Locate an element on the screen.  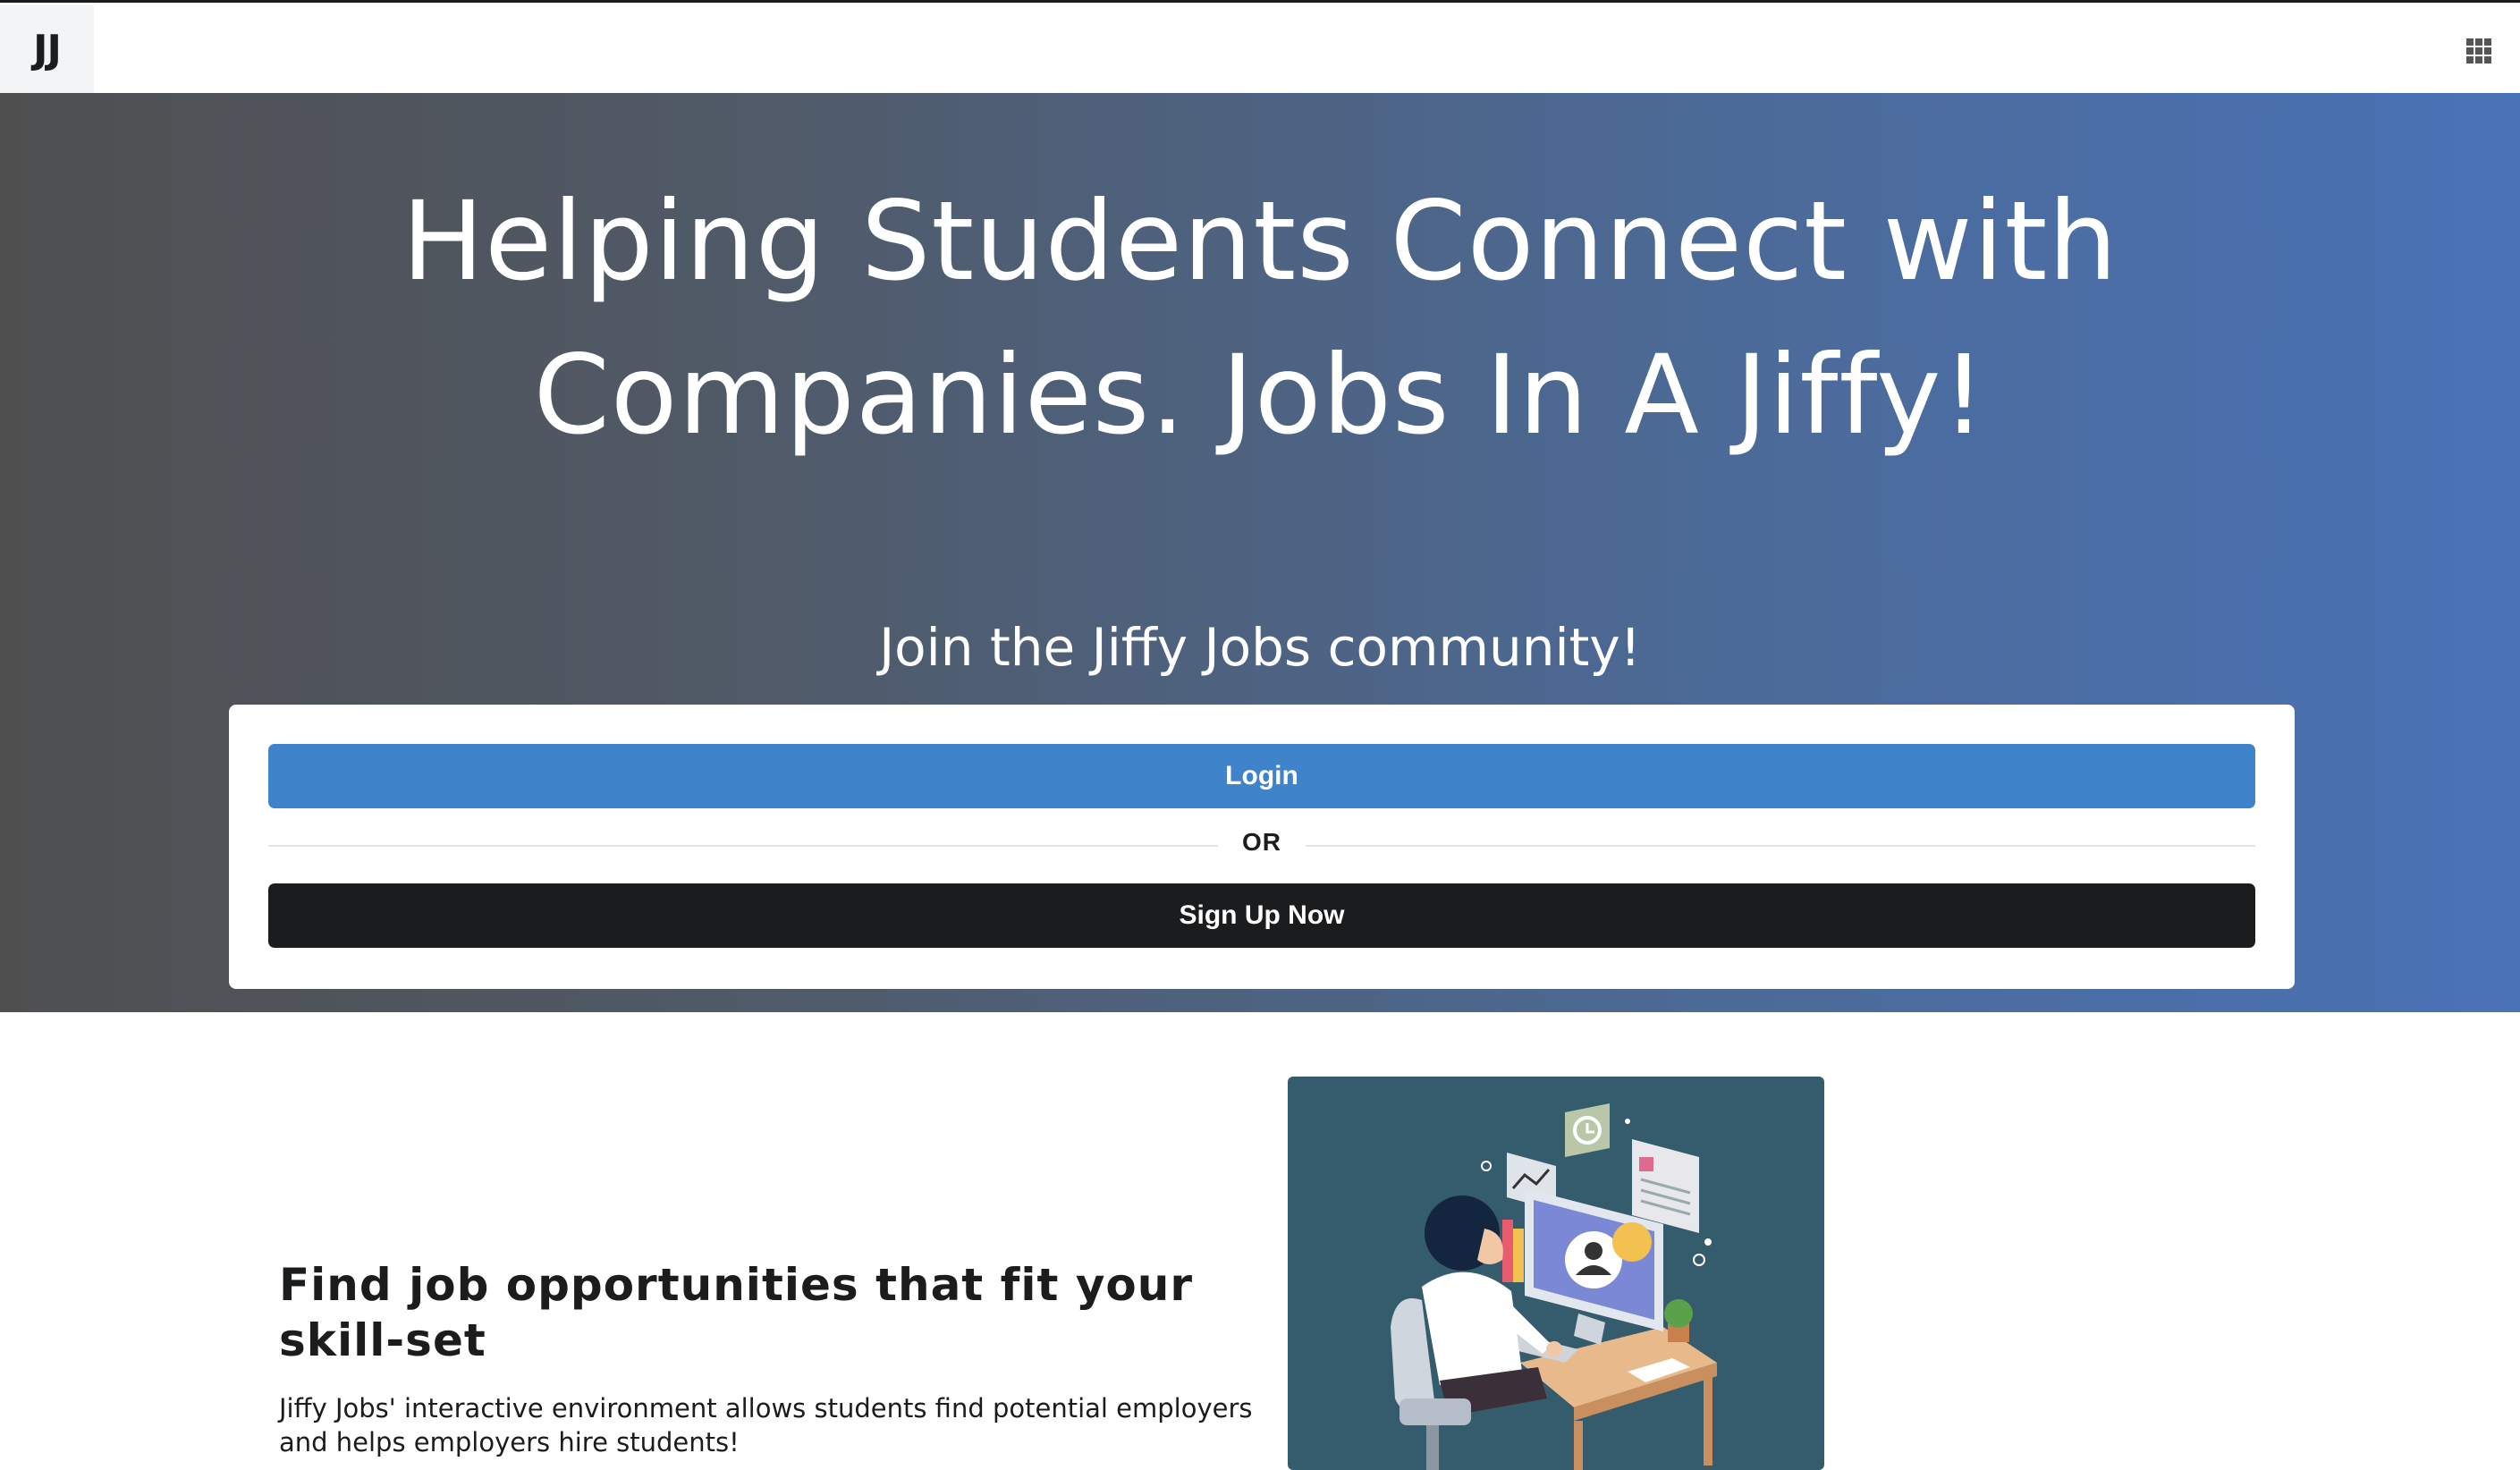
logo: JJ is located at coordinates (47, 49).